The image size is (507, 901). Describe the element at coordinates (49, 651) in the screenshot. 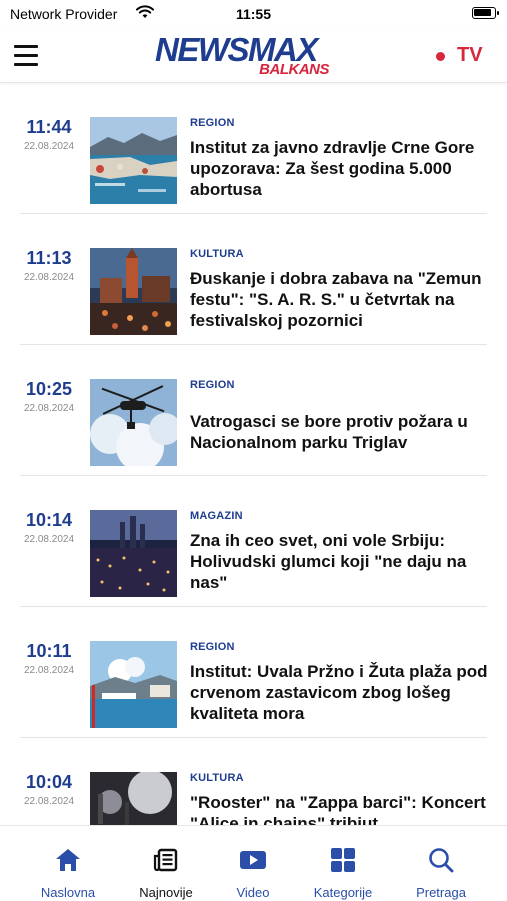

I see `article-time: 10:11` at that location.